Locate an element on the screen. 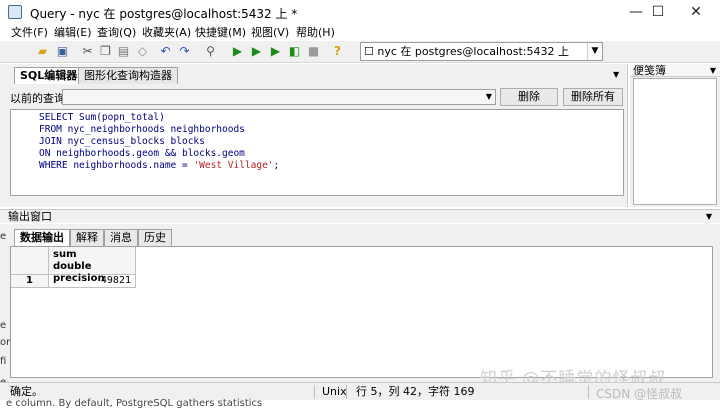 The width and height of the screenshot is (720, 409). column-header-sum: sum double precision is located at coordinates (92, 265).